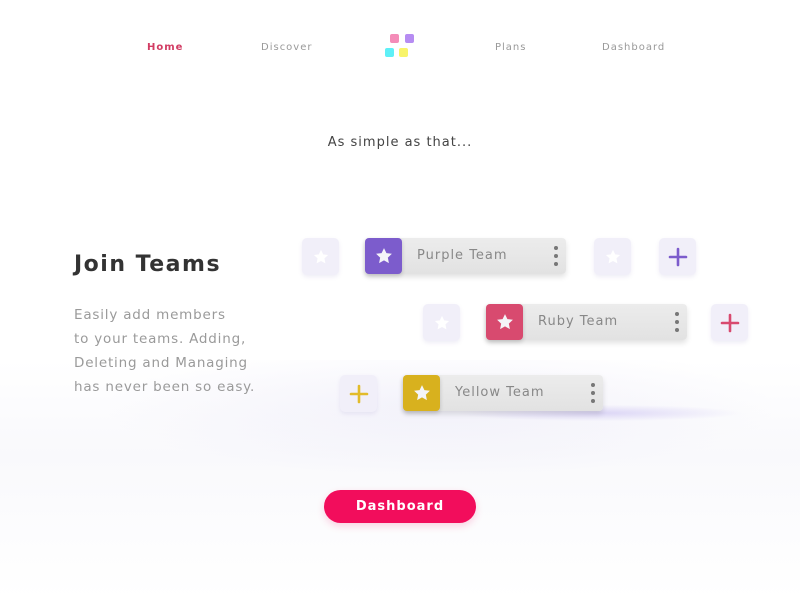 The width and height of the screenshot is (800, 600). I want to click on description-line: has never been so easy., so click(165, 387).